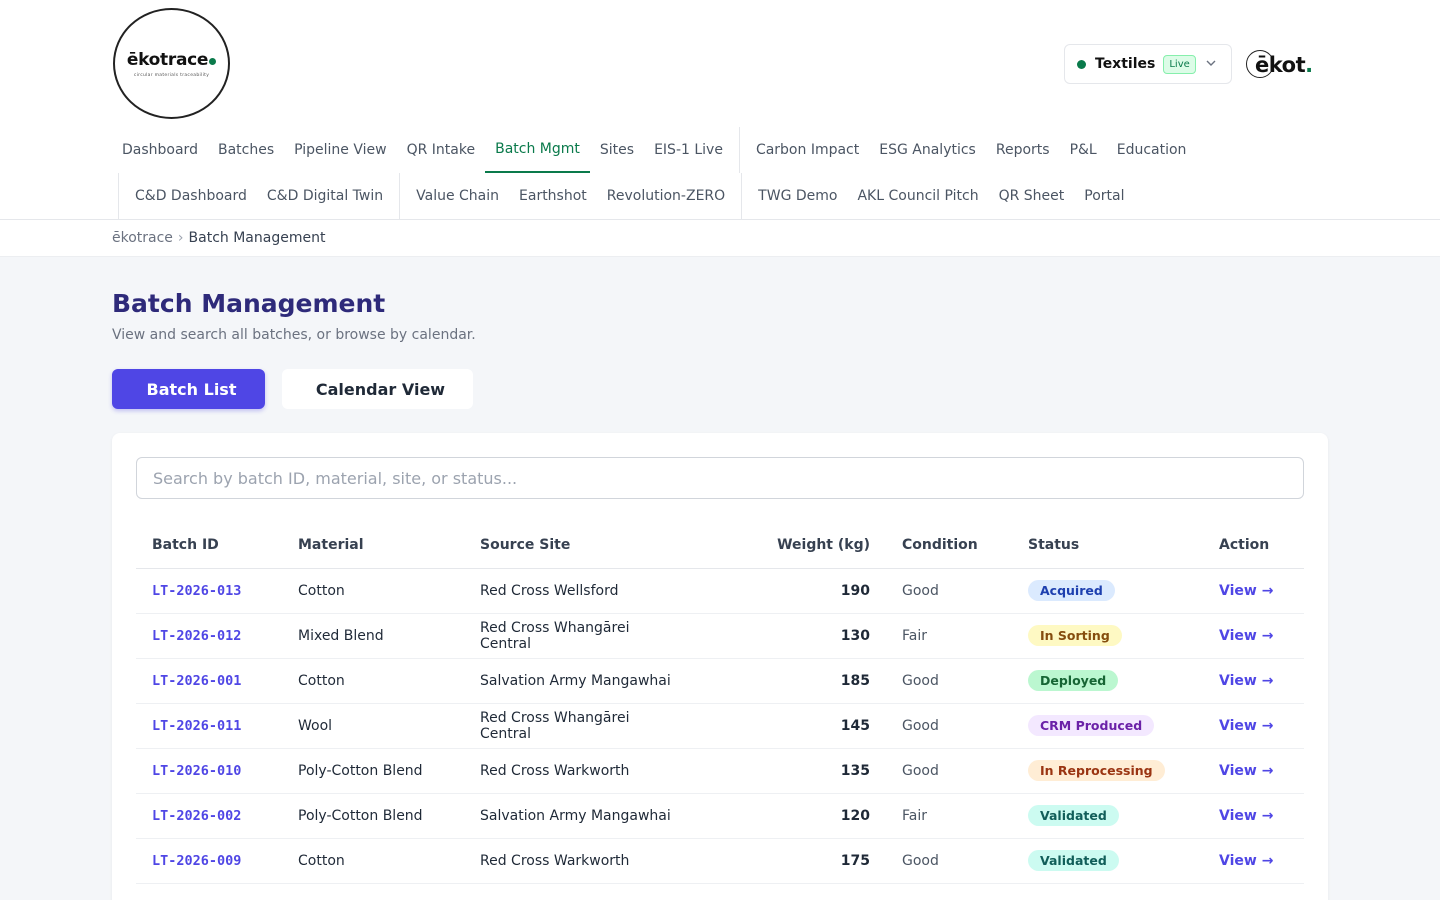  I want to click on ekotrace-logo: ēkotrace circular materials traceability, so click(171, 63).